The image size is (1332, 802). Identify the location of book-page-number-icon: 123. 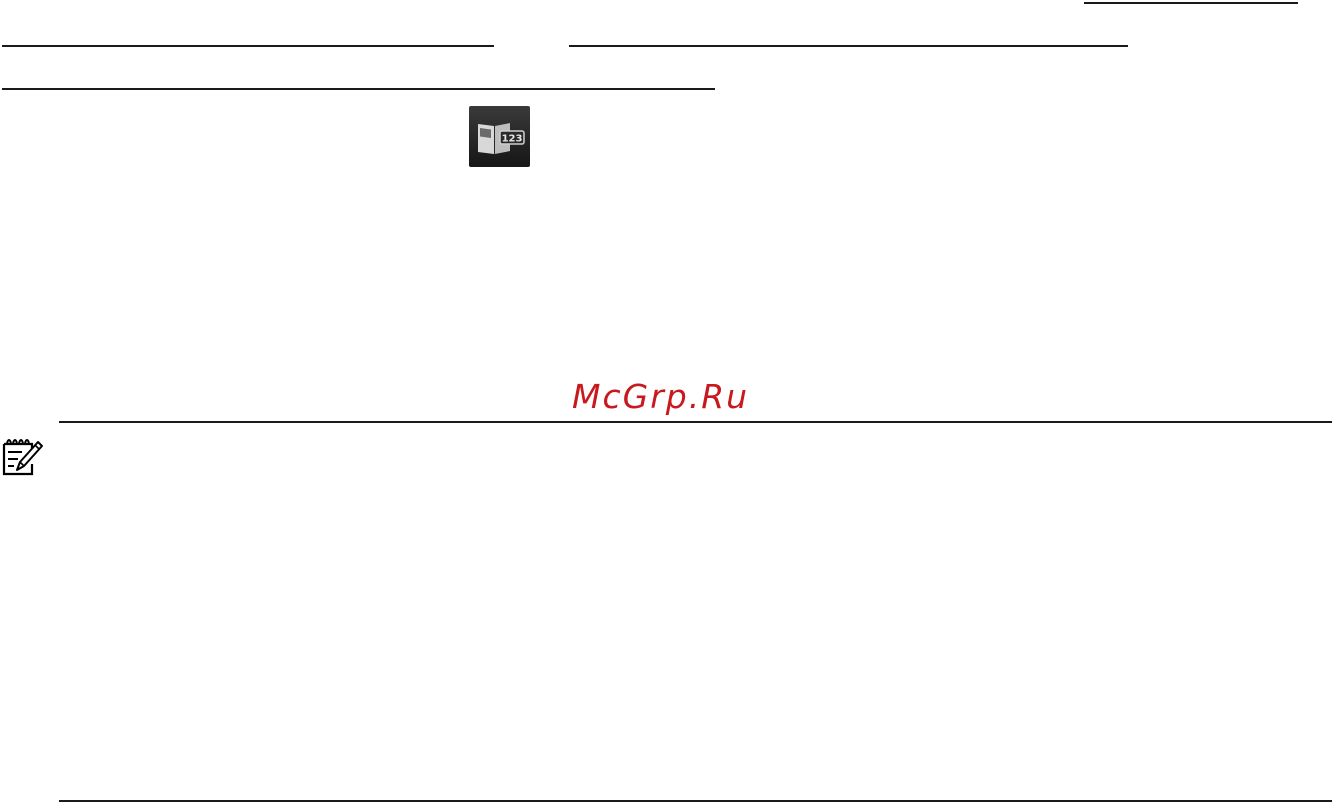
(499, 136).